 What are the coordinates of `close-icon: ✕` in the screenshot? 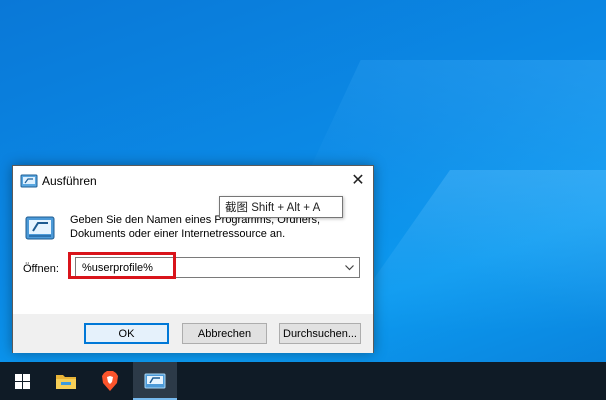 It's located at (358, 180).